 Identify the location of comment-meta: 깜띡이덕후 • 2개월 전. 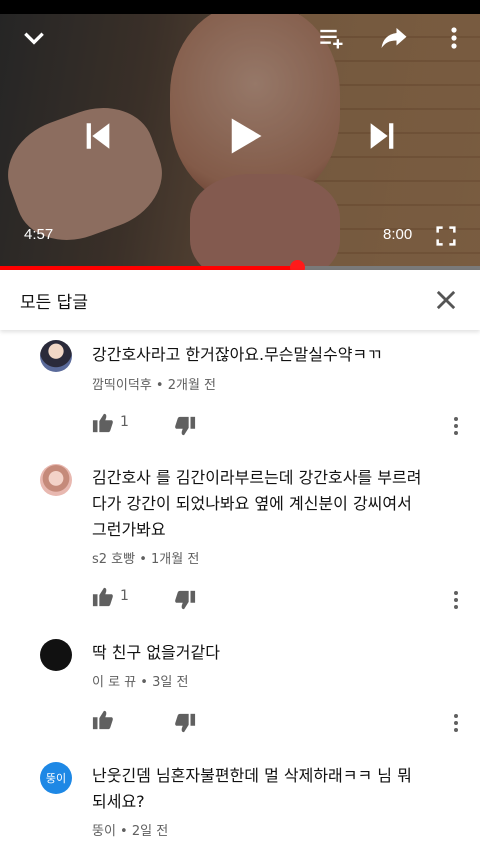
(154, 385).